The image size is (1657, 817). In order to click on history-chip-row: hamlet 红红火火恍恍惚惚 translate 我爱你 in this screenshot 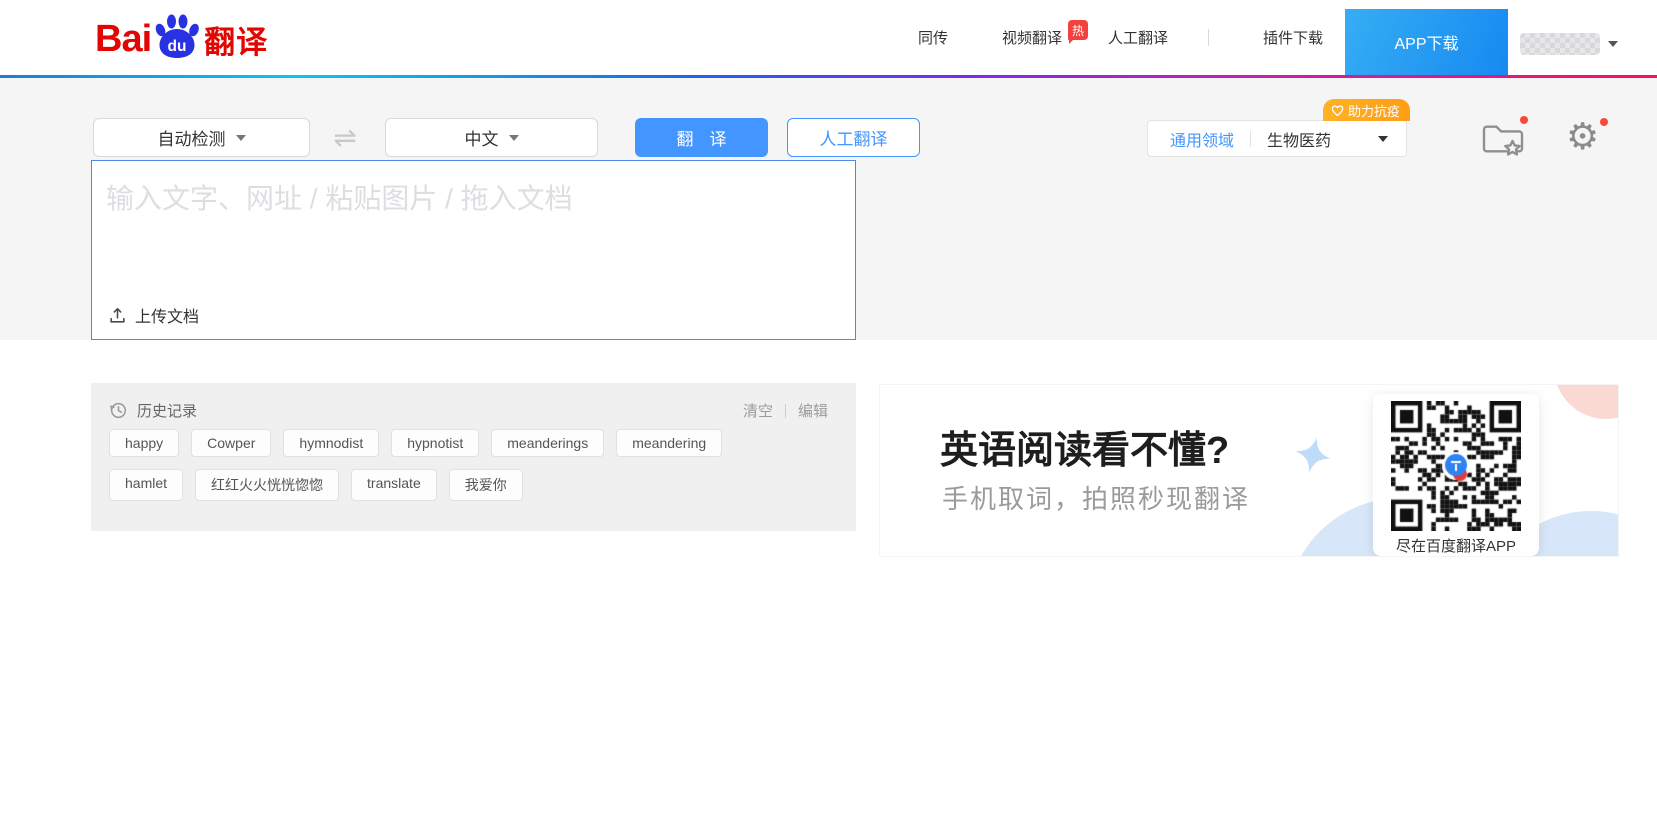, I will do `click(316, 485)`.